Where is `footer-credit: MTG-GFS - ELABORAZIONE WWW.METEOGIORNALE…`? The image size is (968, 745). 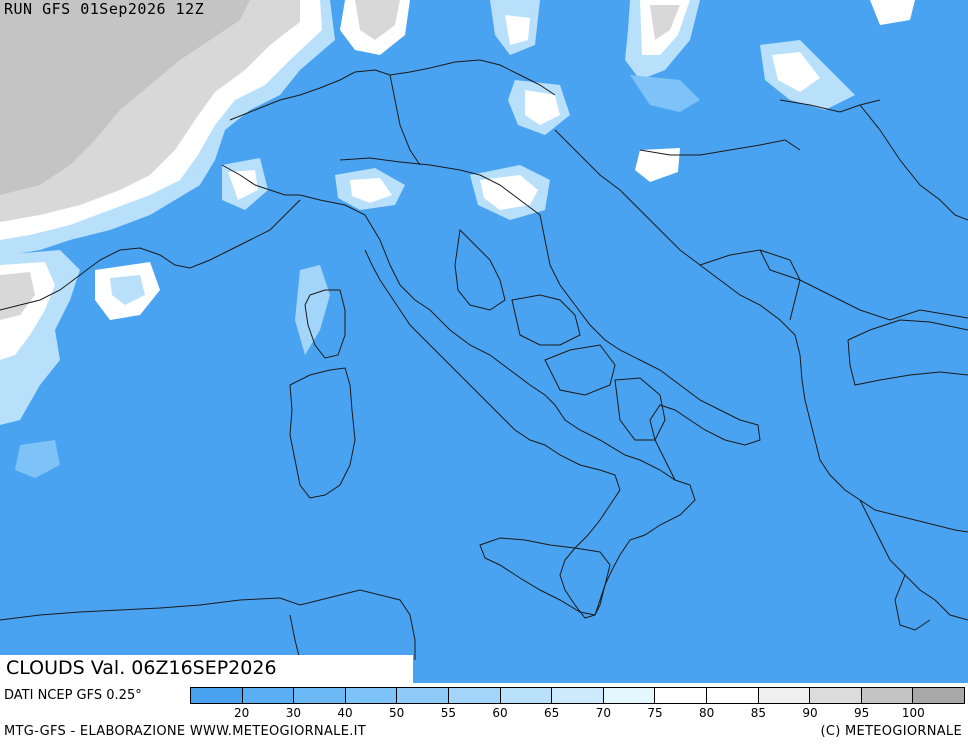
footer-credit: MTG-GFS - ELABORAZIONE WWW.METEOGIORNALE… is located at coordinates (185, 731).